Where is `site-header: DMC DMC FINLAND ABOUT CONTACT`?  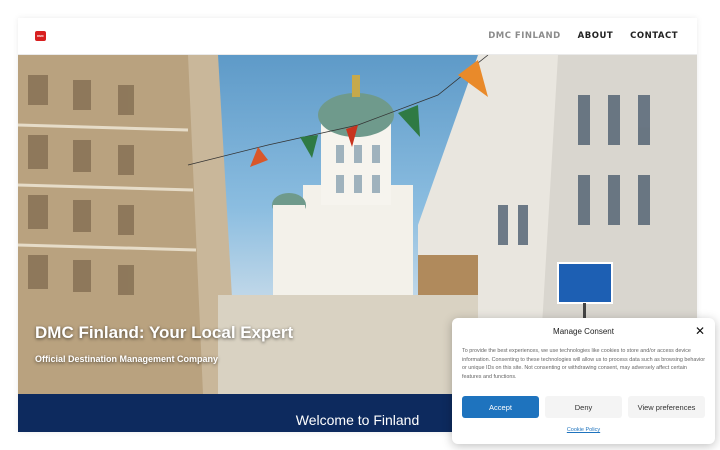
site-header: DMC DMC FINLAND ABOUT CONTACT is located at coordinates (357, 36).